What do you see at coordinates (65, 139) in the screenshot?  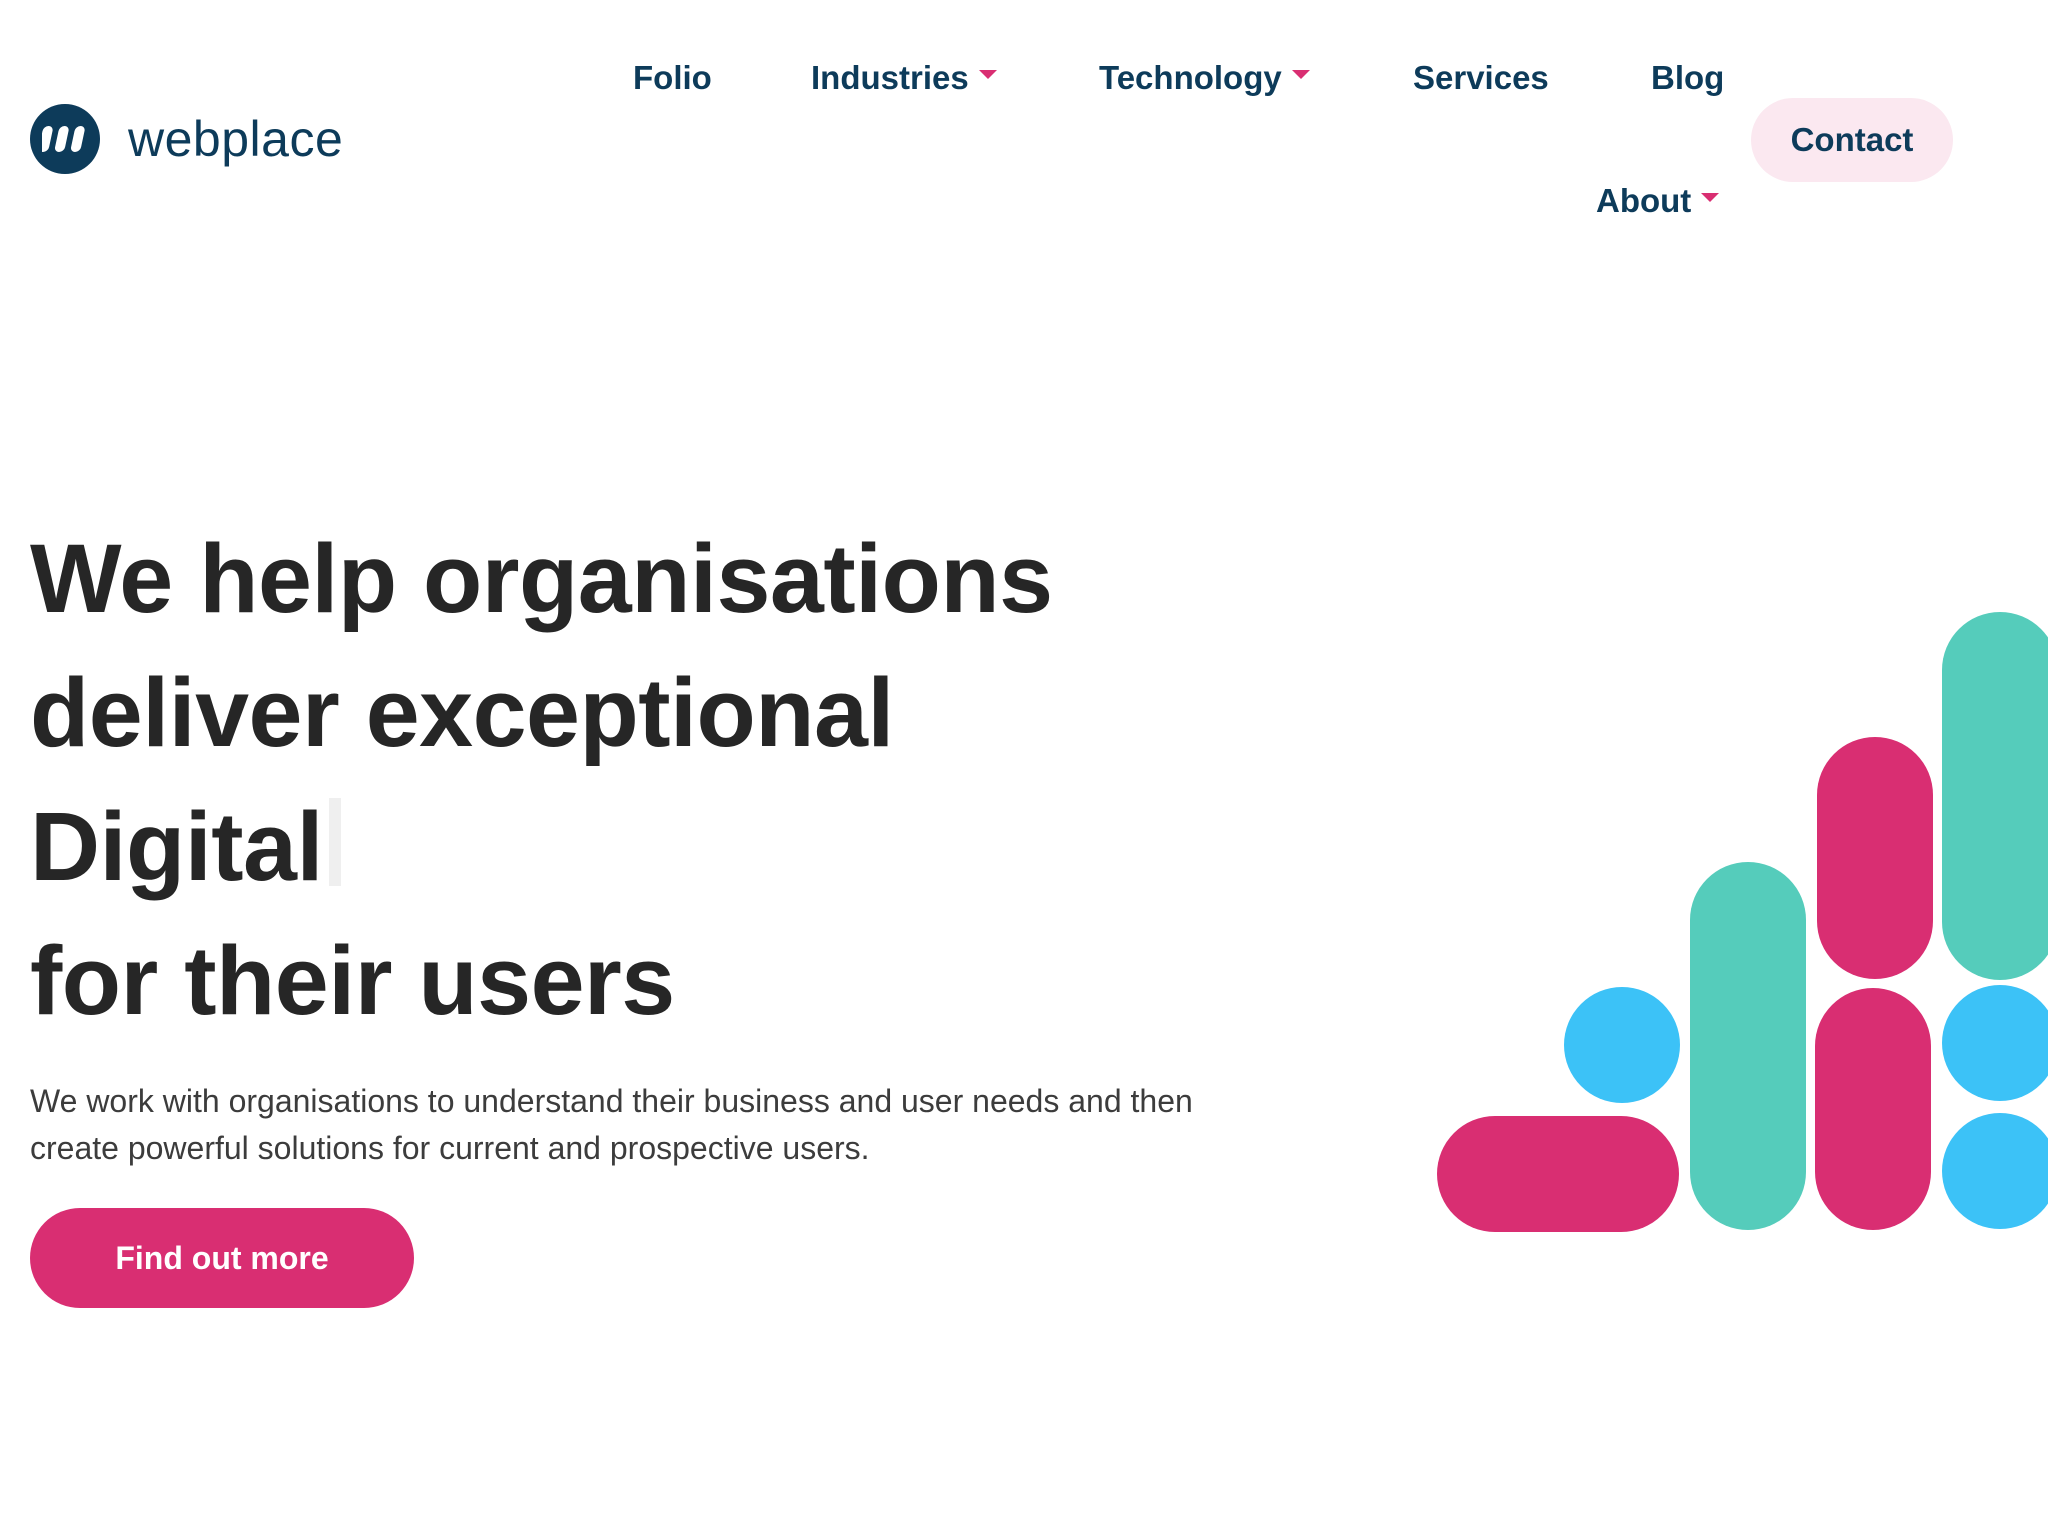 I see `webplace-logo-icon` at bounding box center [65, 139].